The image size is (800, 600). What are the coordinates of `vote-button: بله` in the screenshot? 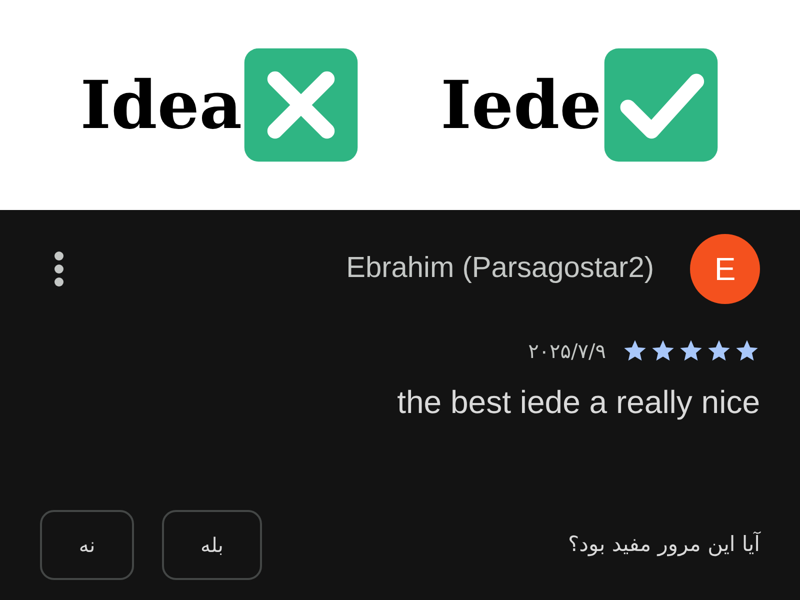 It's located at (212, 545).